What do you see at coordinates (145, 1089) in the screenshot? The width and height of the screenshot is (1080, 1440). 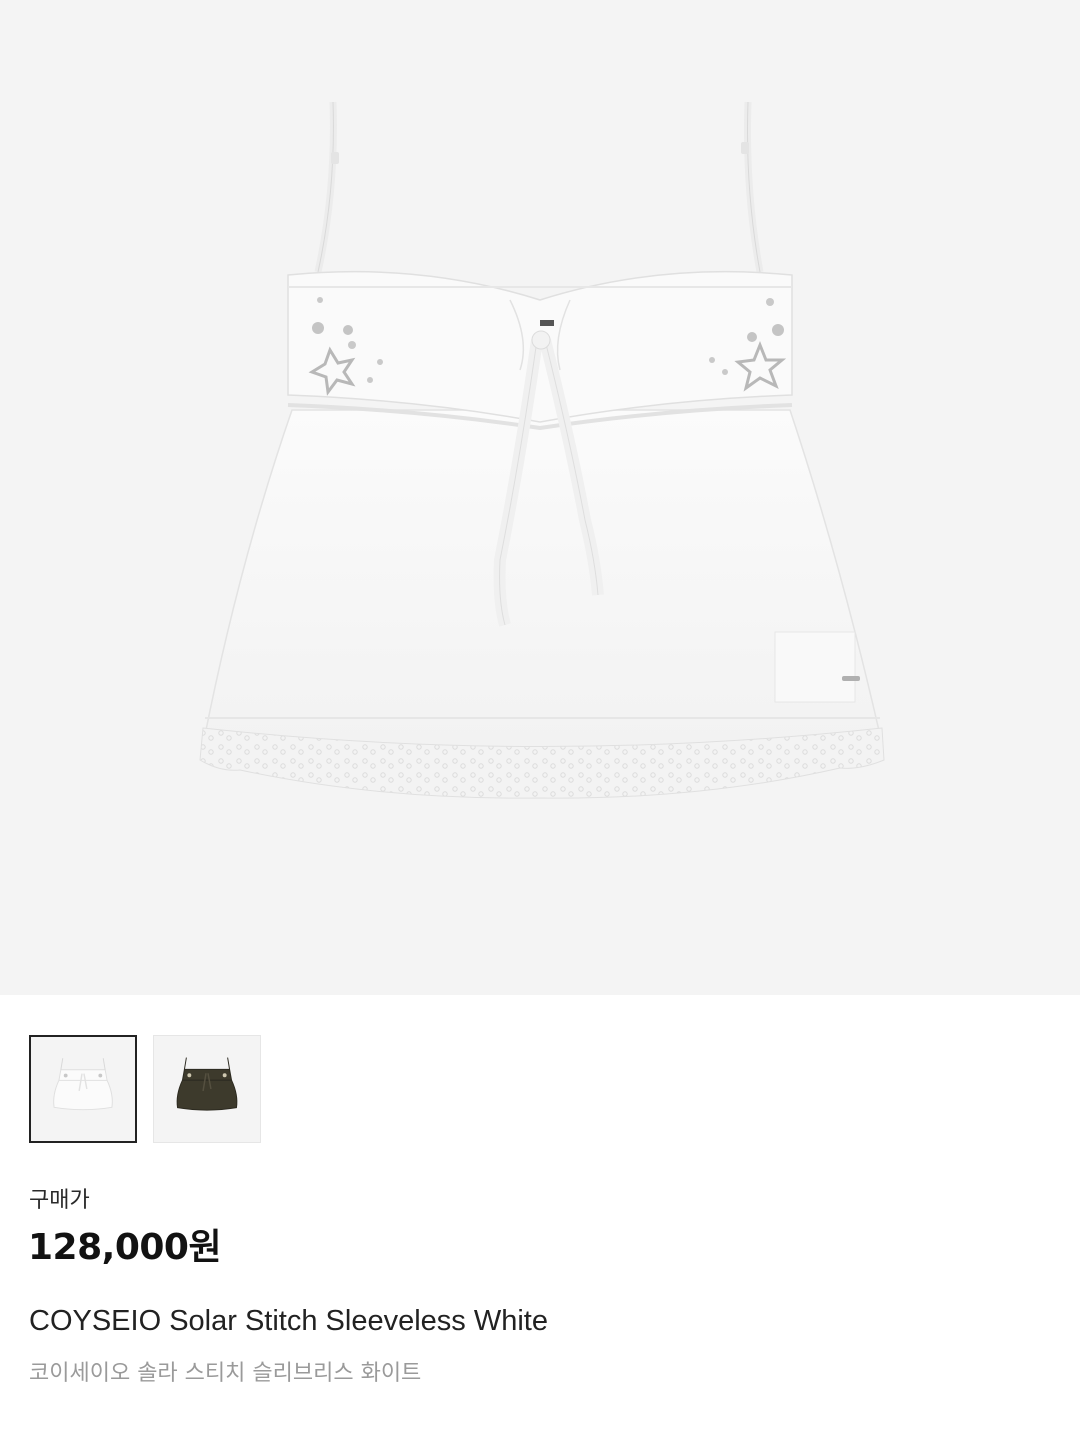 I see `thumbnail-list` at bounding box center [145, 1089].